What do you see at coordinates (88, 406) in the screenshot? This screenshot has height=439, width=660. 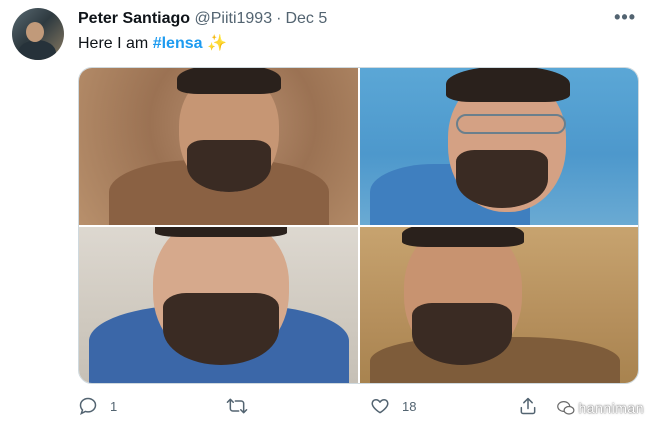 I see `reply-icon` at bounding box center [88, 406].